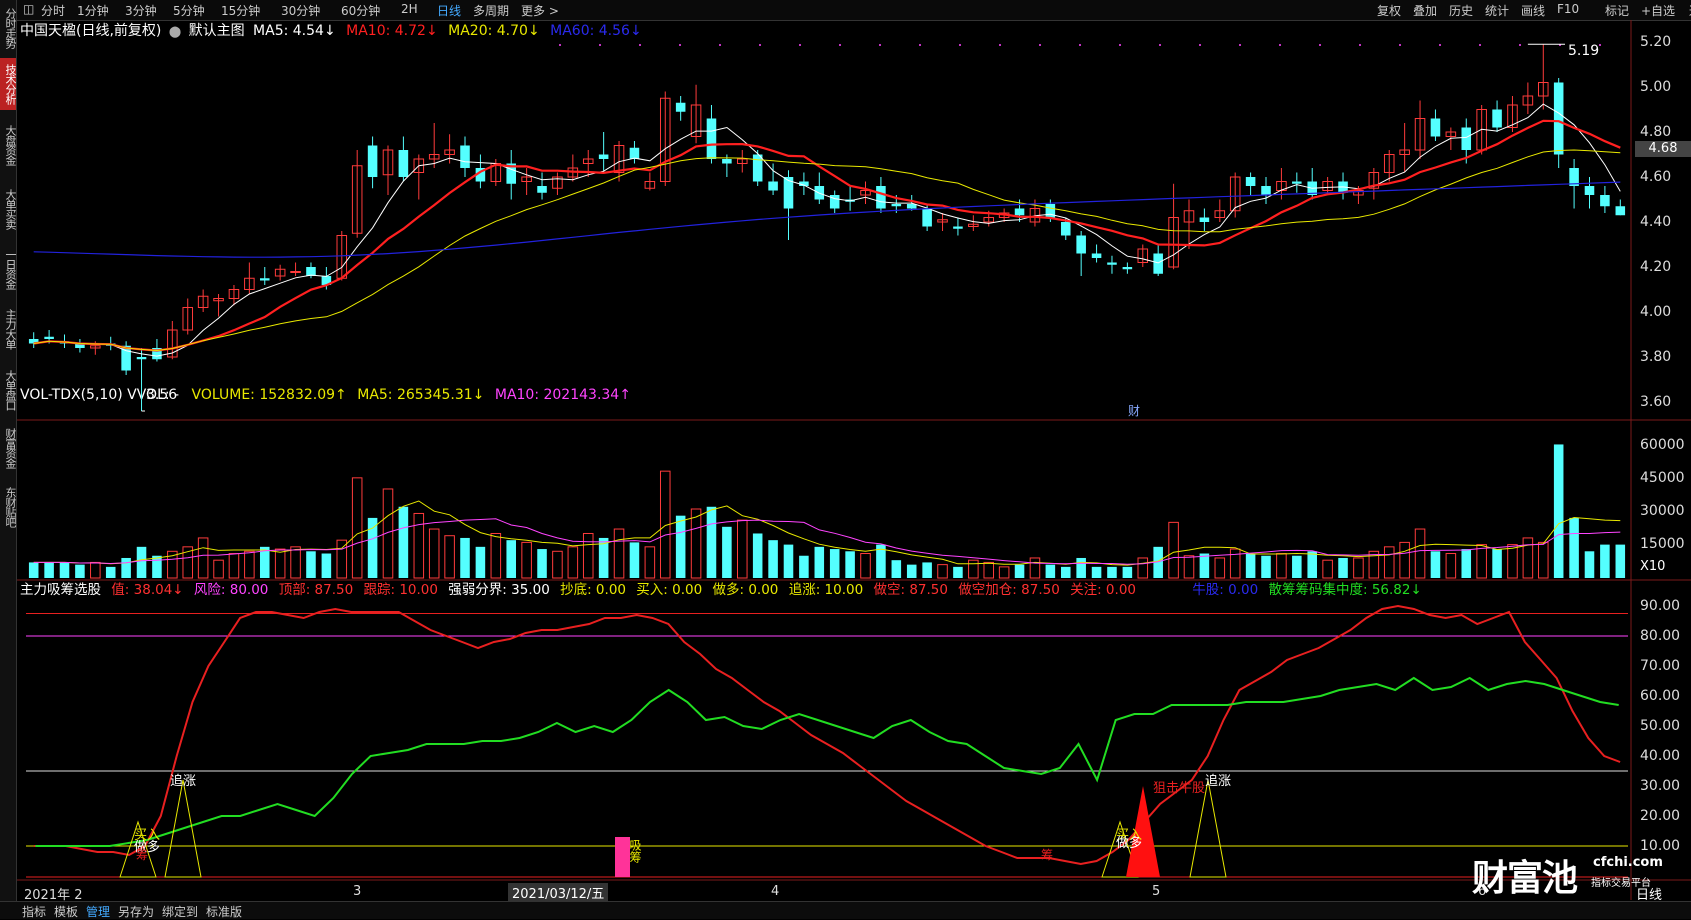 The height and width of the screenshot is (920, 1691). I want to click on axis-tick-label: 60.00, so click(1660, 696).